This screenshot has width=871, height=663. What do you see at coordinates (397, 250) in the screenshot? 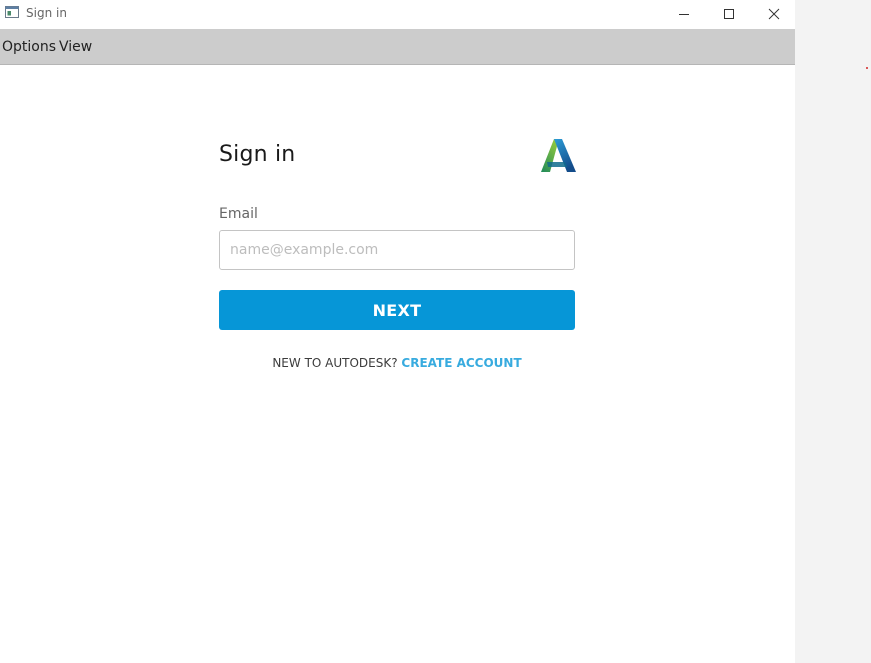
I see `email-field` at bounding box center [397, 250].